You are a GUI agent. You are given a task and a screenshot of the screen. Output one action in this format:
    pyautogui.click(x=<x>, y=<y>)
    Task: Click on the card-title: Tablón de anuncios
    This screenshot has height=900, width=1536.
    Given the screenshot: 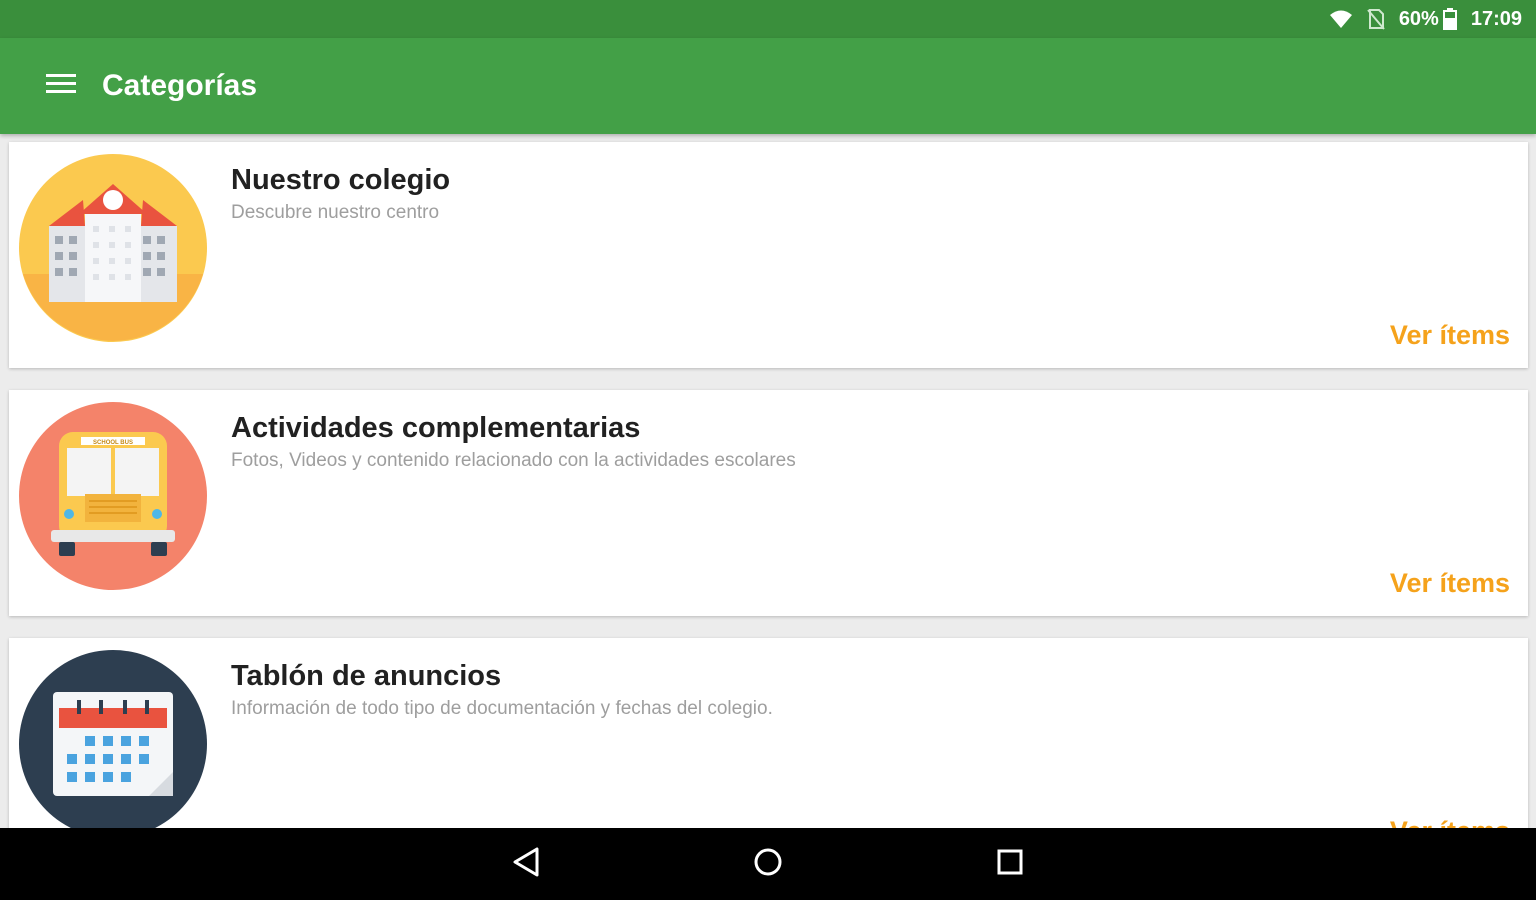 What is the action you would take?
    pyautogui.click(x=366, y=676)
    